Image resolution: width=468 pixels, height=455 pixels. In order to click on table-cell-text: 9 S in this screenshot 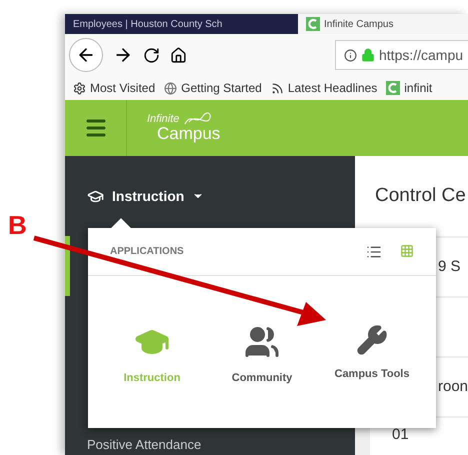, I will do `click(449, 266)`.